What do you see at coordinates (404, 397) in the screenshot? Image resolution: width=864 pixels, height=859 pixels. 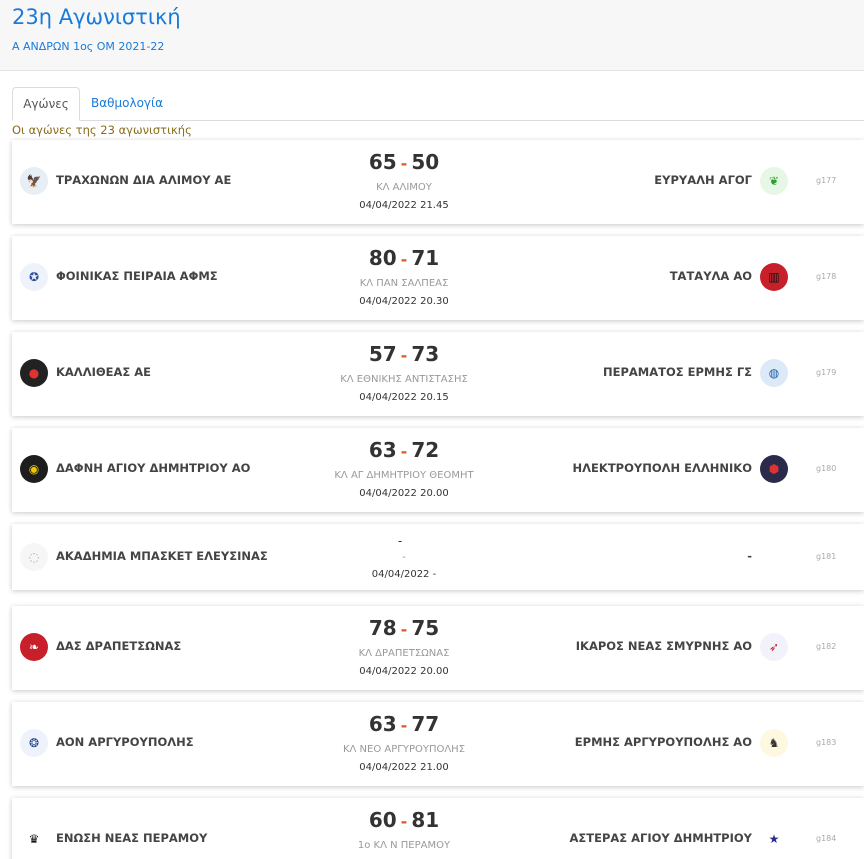 I see `match-datetime: 04/04/2022 20.15` at bounding box center [404, 397].